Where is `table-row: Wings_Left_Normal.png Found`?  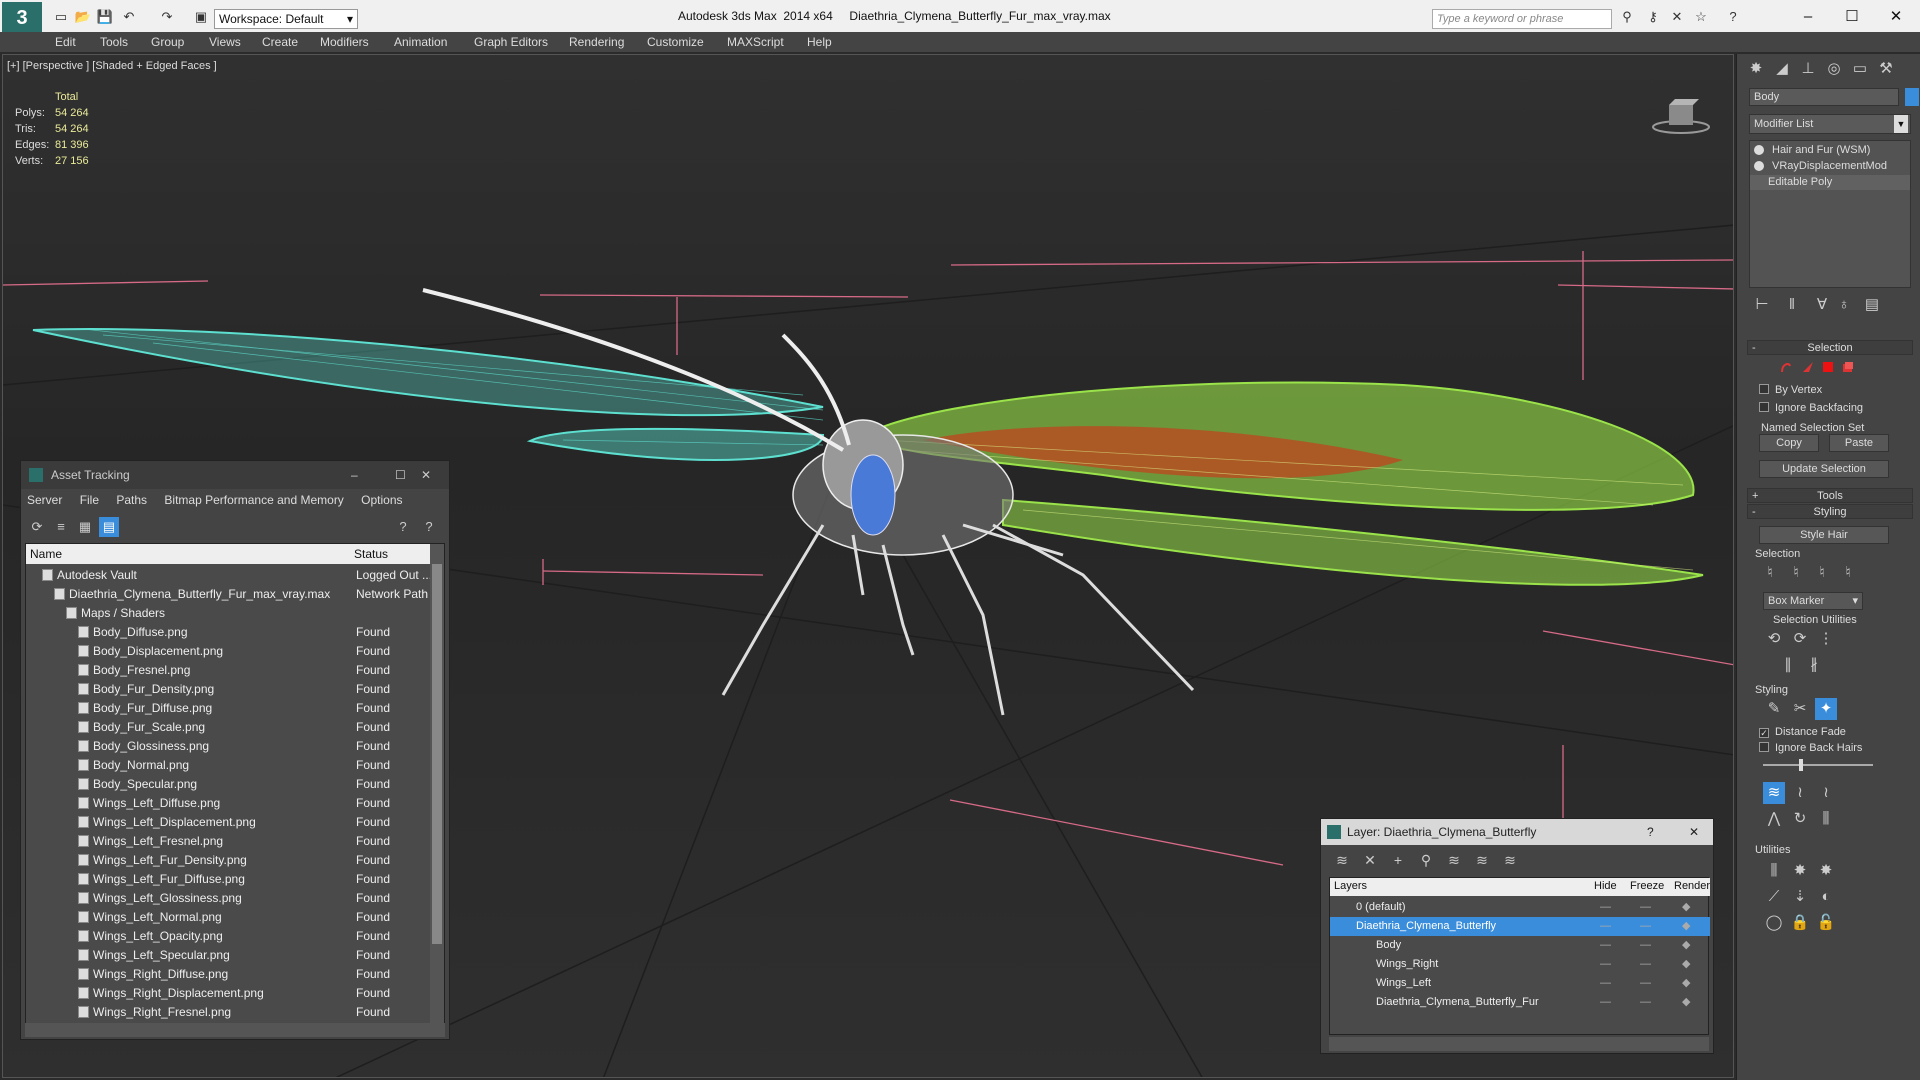
table-row: Wings_Left_Normal.png Found is located at coordinates (229, 917).